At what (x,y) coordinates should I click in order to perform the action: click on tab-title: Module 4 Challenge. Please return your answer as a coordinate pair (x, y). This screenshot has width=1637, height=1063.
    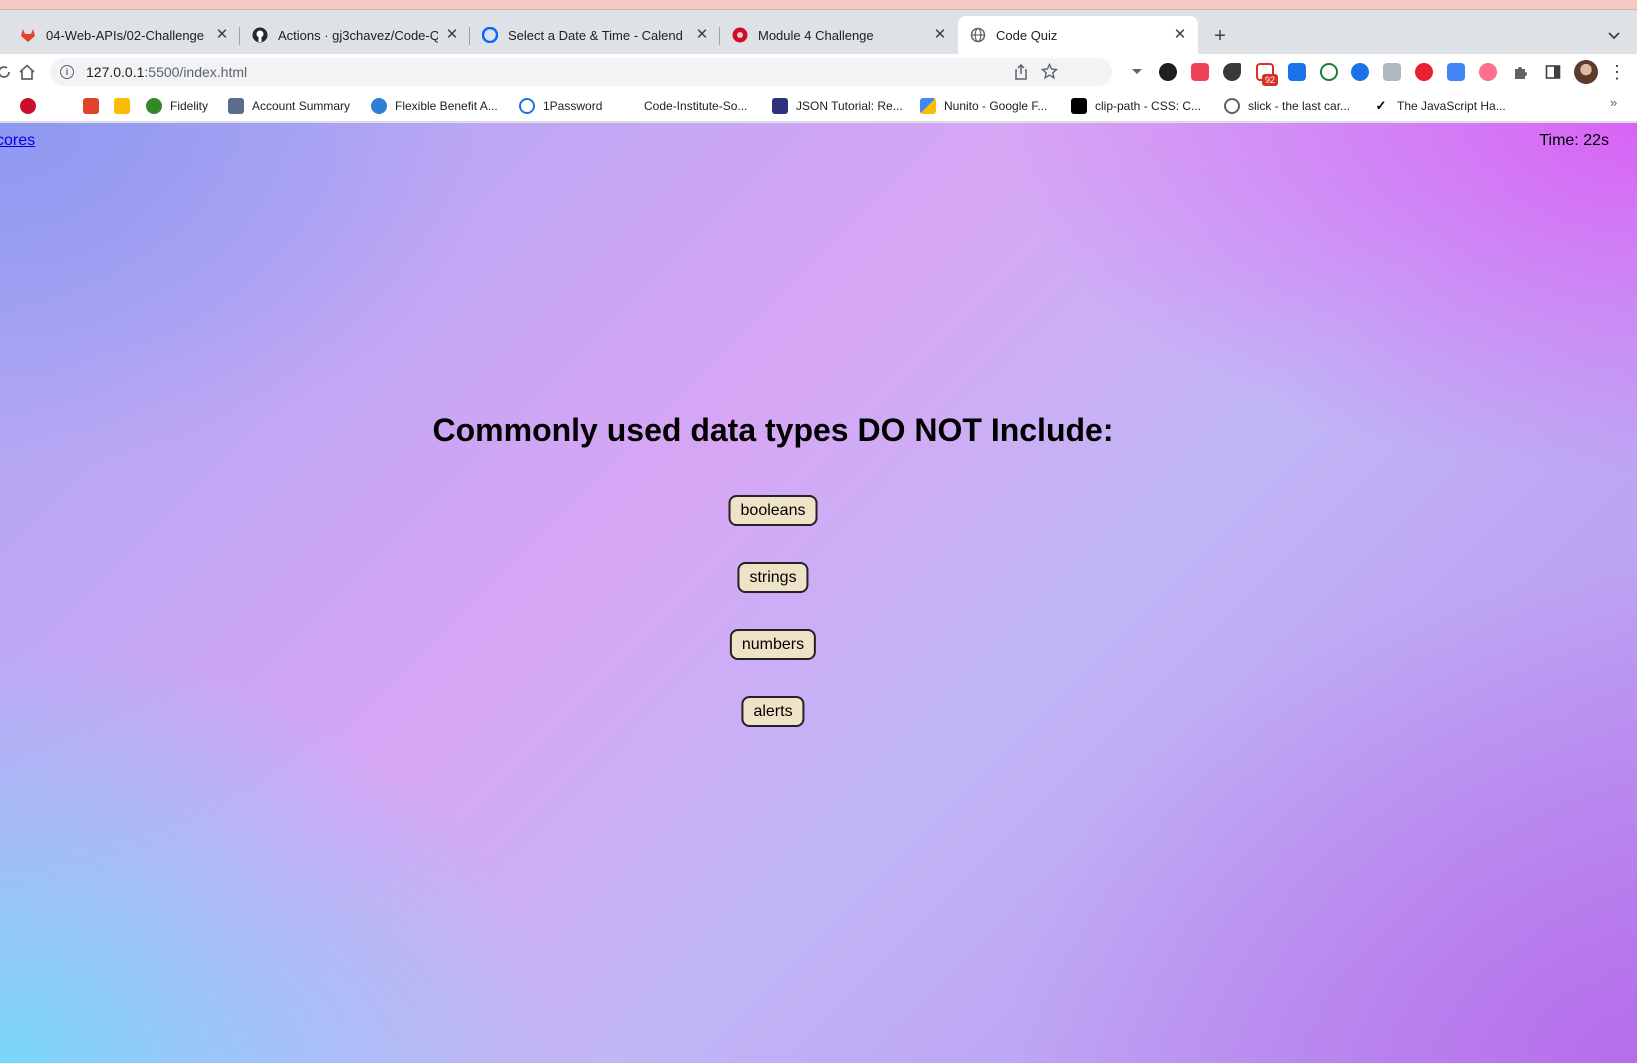
    Looking at the image, I should click on (816, 35).